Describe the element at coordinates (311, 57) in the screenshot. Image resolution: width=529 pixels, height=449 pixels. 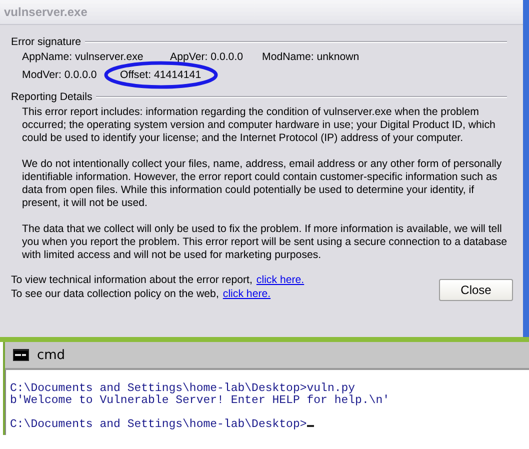
I see `signature-field: ModName: unknown` at that location.